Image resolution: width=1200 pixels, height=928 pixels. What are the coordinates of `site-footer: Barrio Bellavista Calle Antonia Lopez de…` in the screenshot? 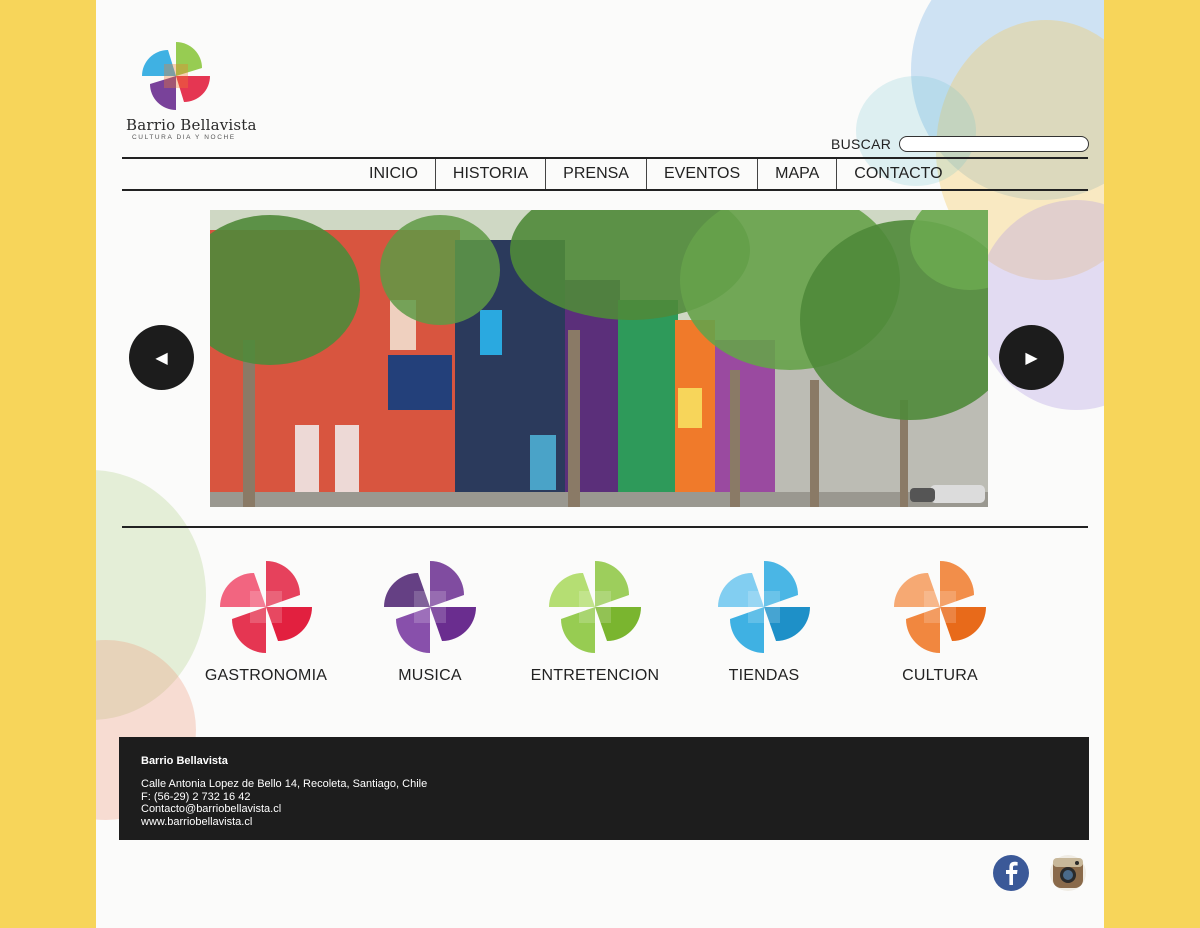 It's located at (604, 788).